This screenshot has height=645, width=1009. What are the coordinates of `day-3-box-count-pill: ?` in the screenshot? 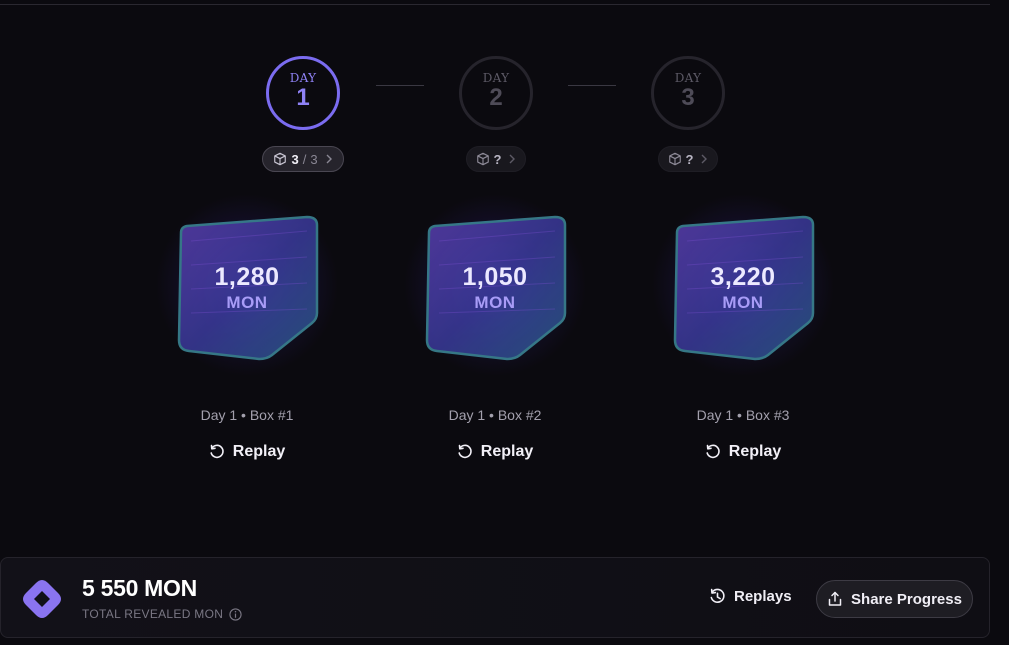 It's located at (688, 159).